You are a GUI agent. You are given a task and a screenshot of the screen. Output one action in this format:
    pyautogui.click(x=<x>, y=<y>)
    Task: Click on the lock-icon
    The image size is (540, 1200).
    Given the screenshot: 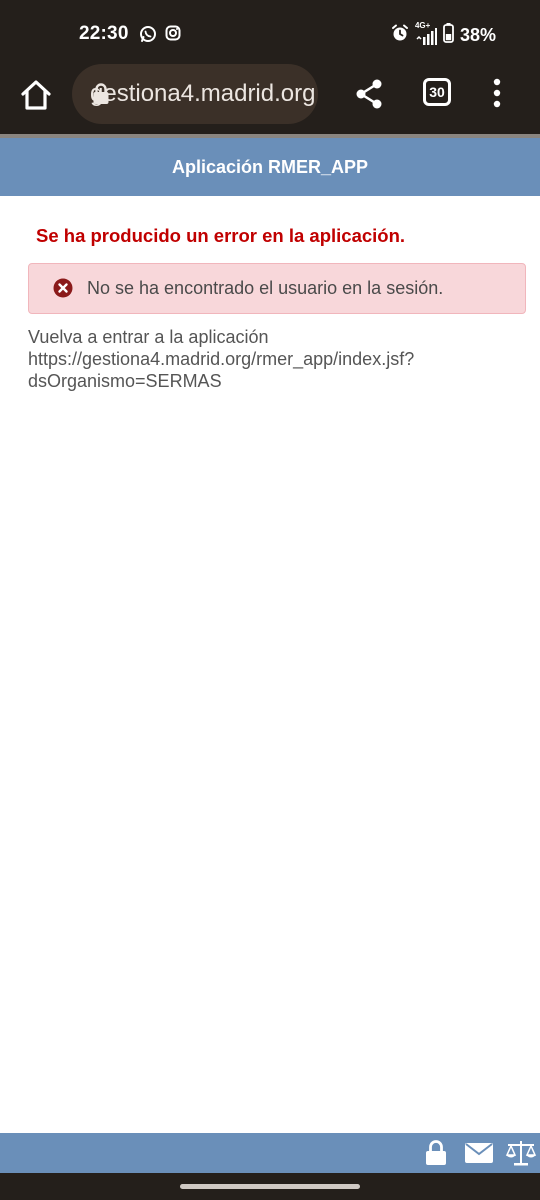 What is the action you would take?
    pyautogui.click(x=436, y=1155)
    